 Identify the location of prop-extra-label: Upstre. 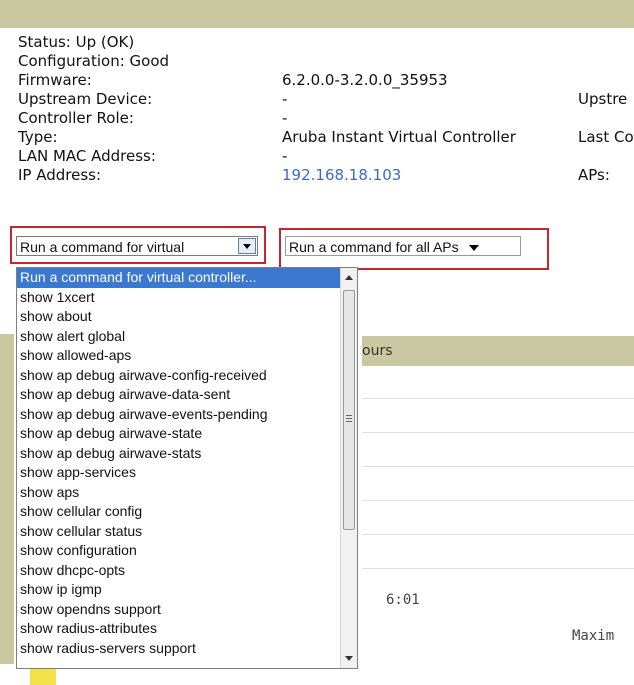
(603, 99).